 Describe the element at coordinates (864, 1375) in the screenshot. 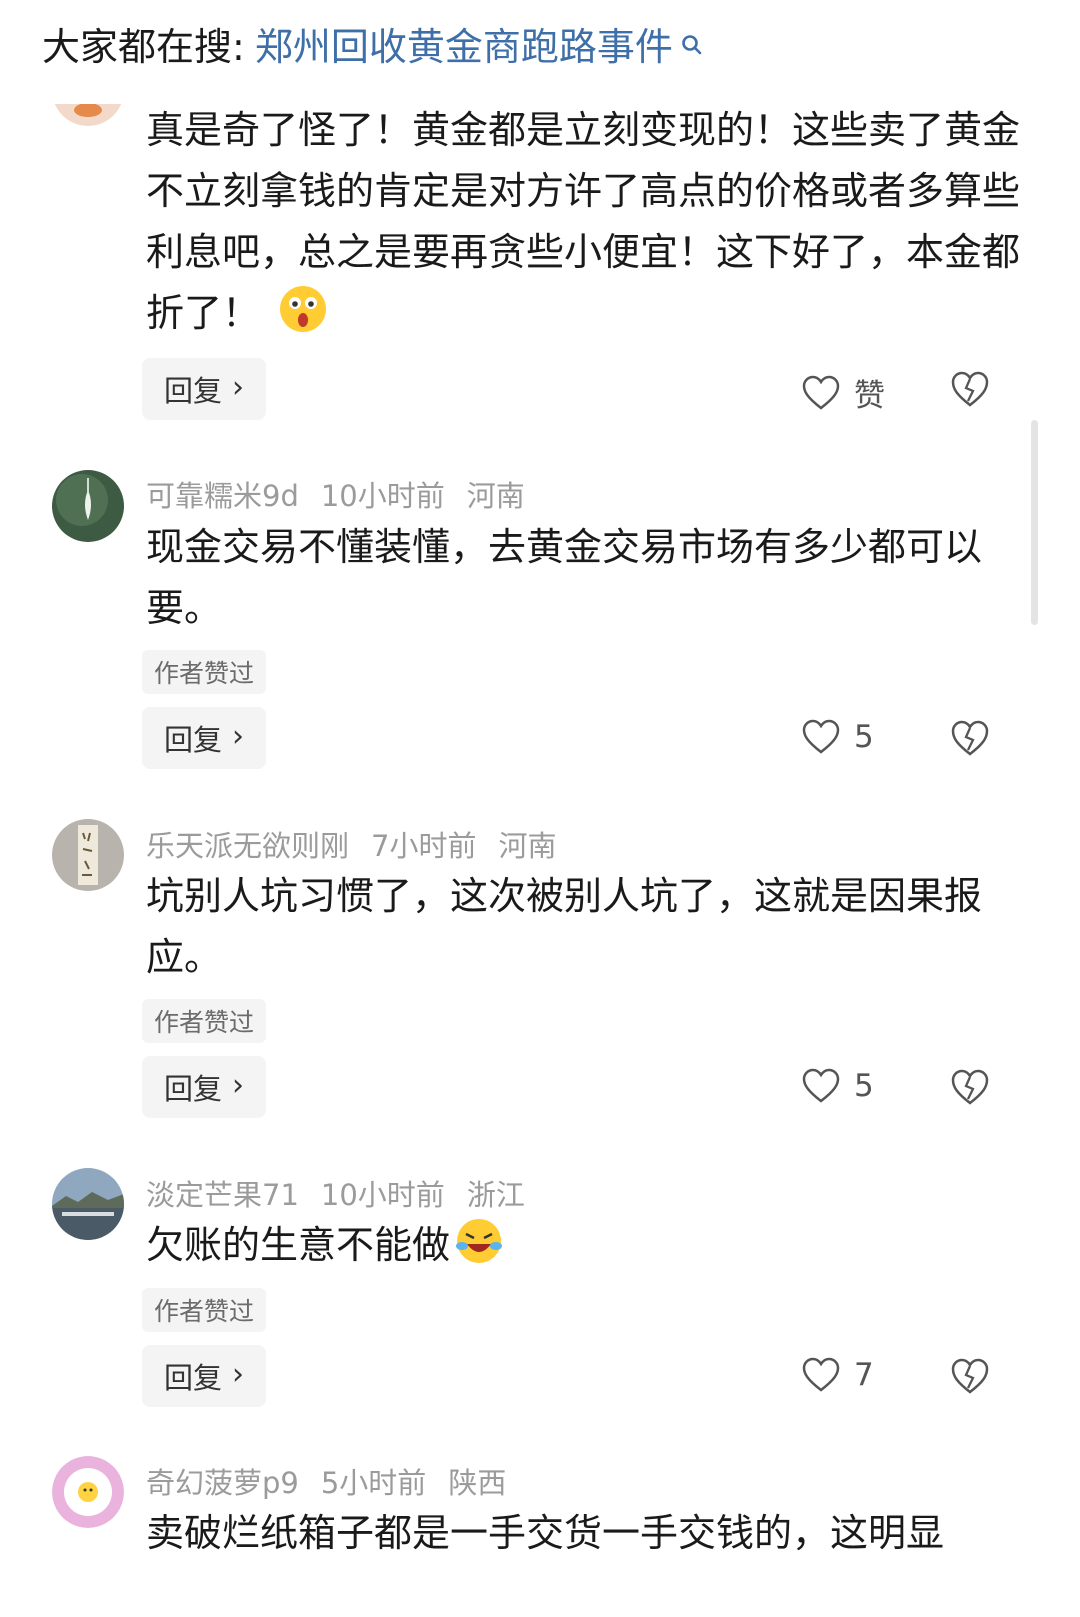

I see `like-count: 7` at that location.